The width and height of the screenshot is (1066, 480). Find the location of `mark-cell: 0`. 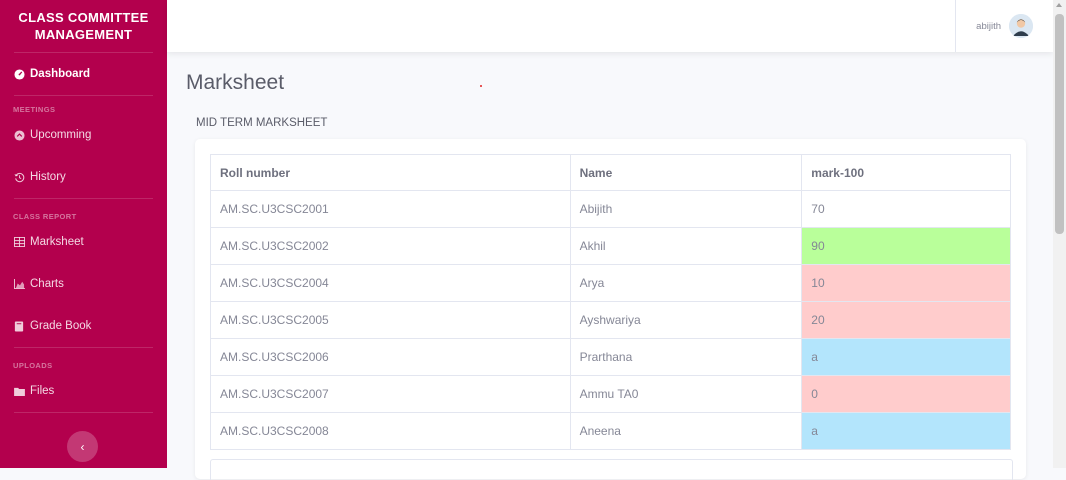

mark-cell: 0 is located at coordinates (906, 394).